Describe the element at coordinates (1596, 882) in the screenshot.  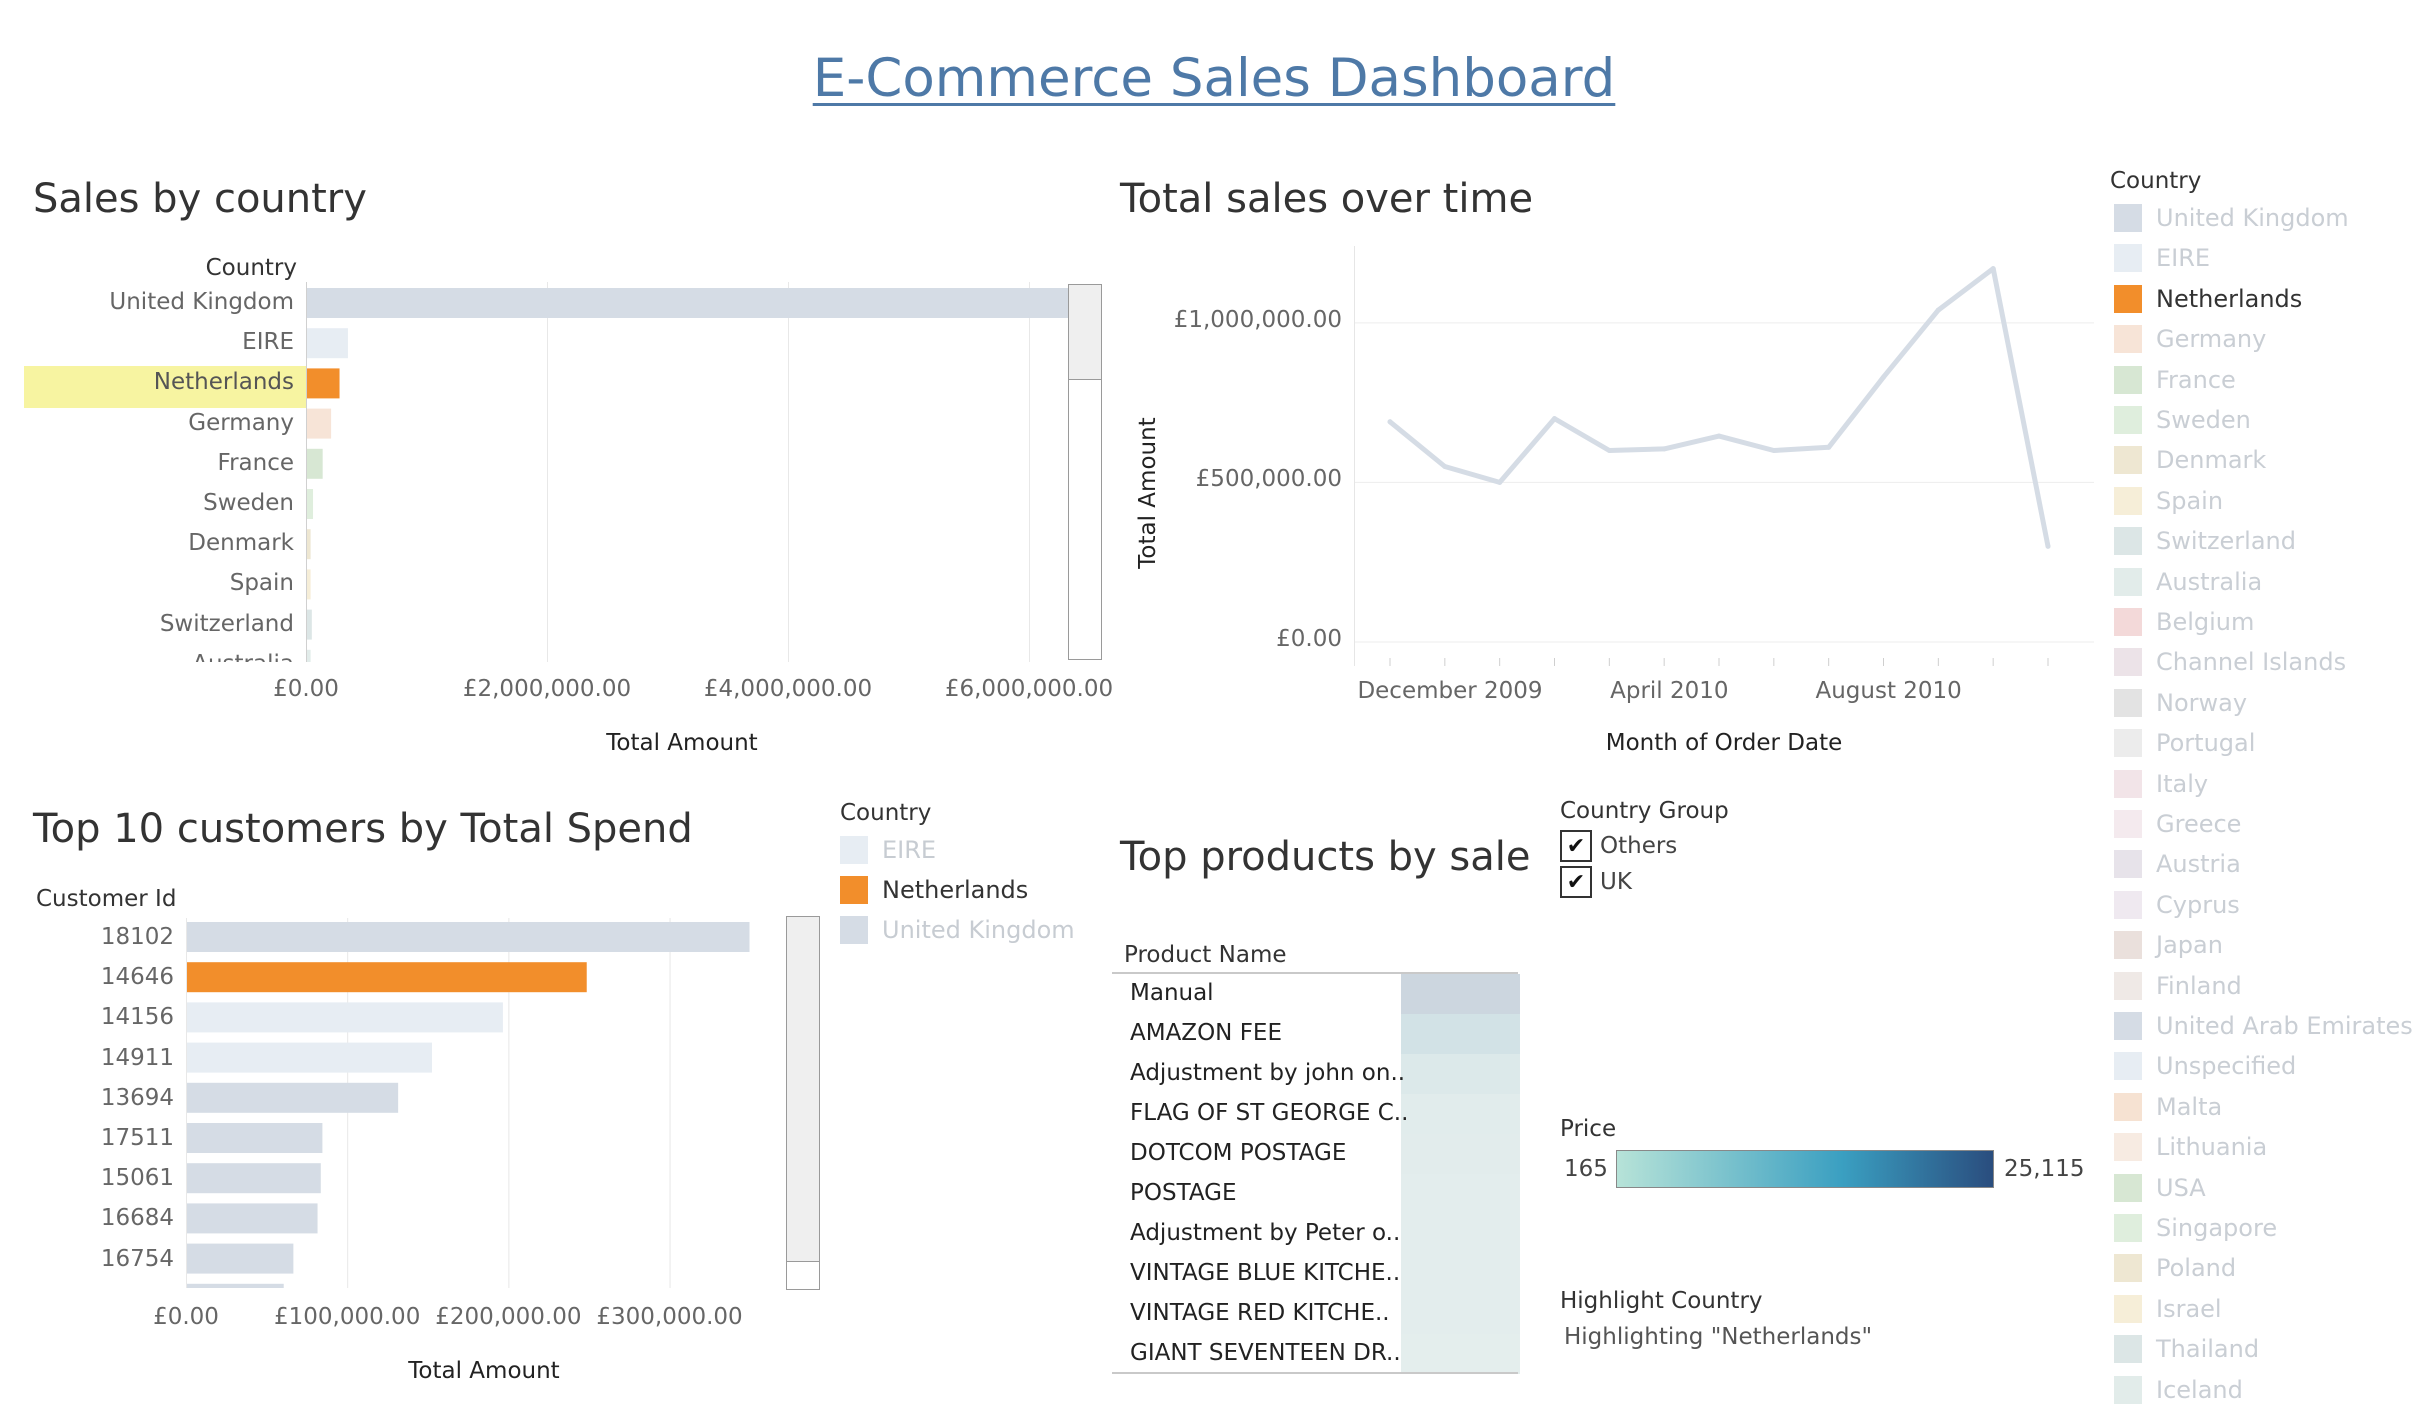
I see `country-group-option-uk: ✔ UK` at that location.